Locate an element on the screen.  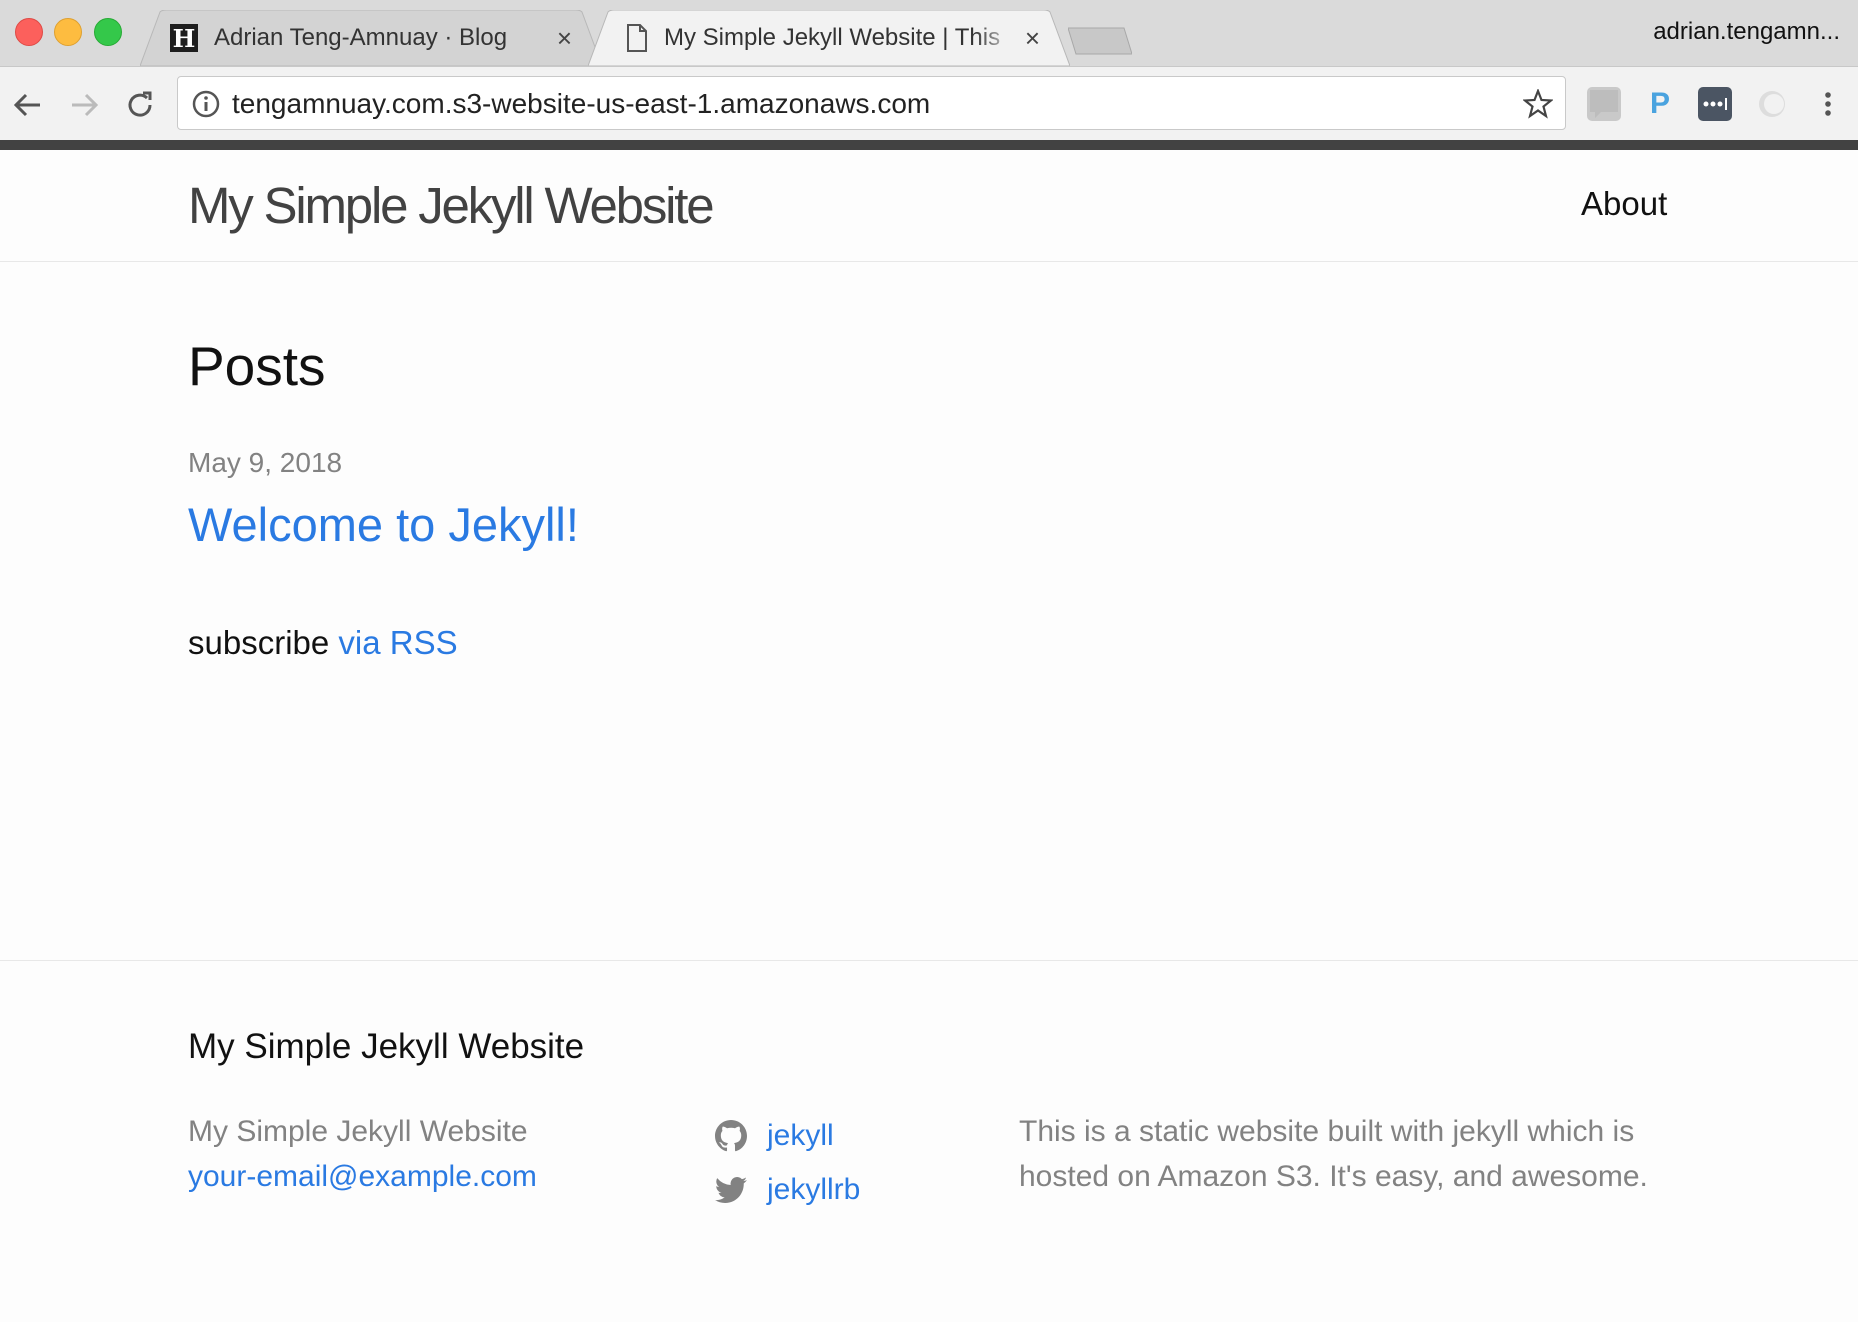
footer-heading: My Simple Jekyll Website is located at coordinates (386, 1046).